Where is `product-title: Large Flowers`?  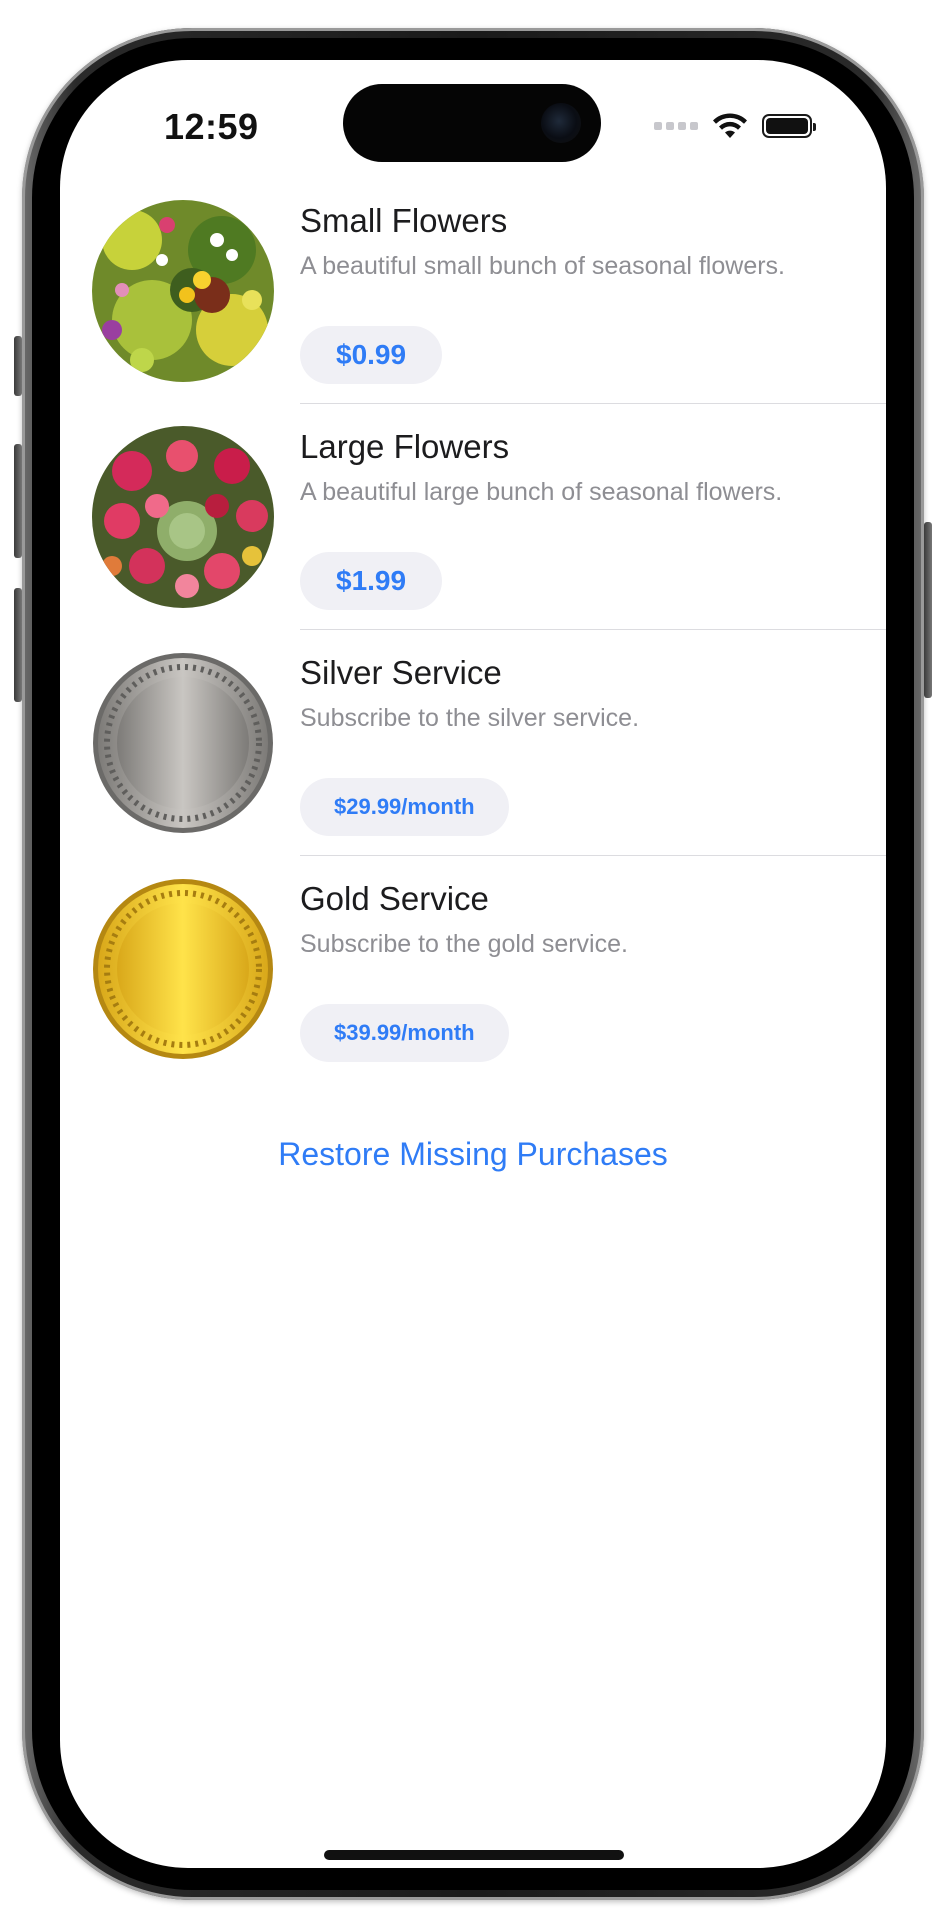 product-title: Large Flowers is located at coordinates (405, 446).